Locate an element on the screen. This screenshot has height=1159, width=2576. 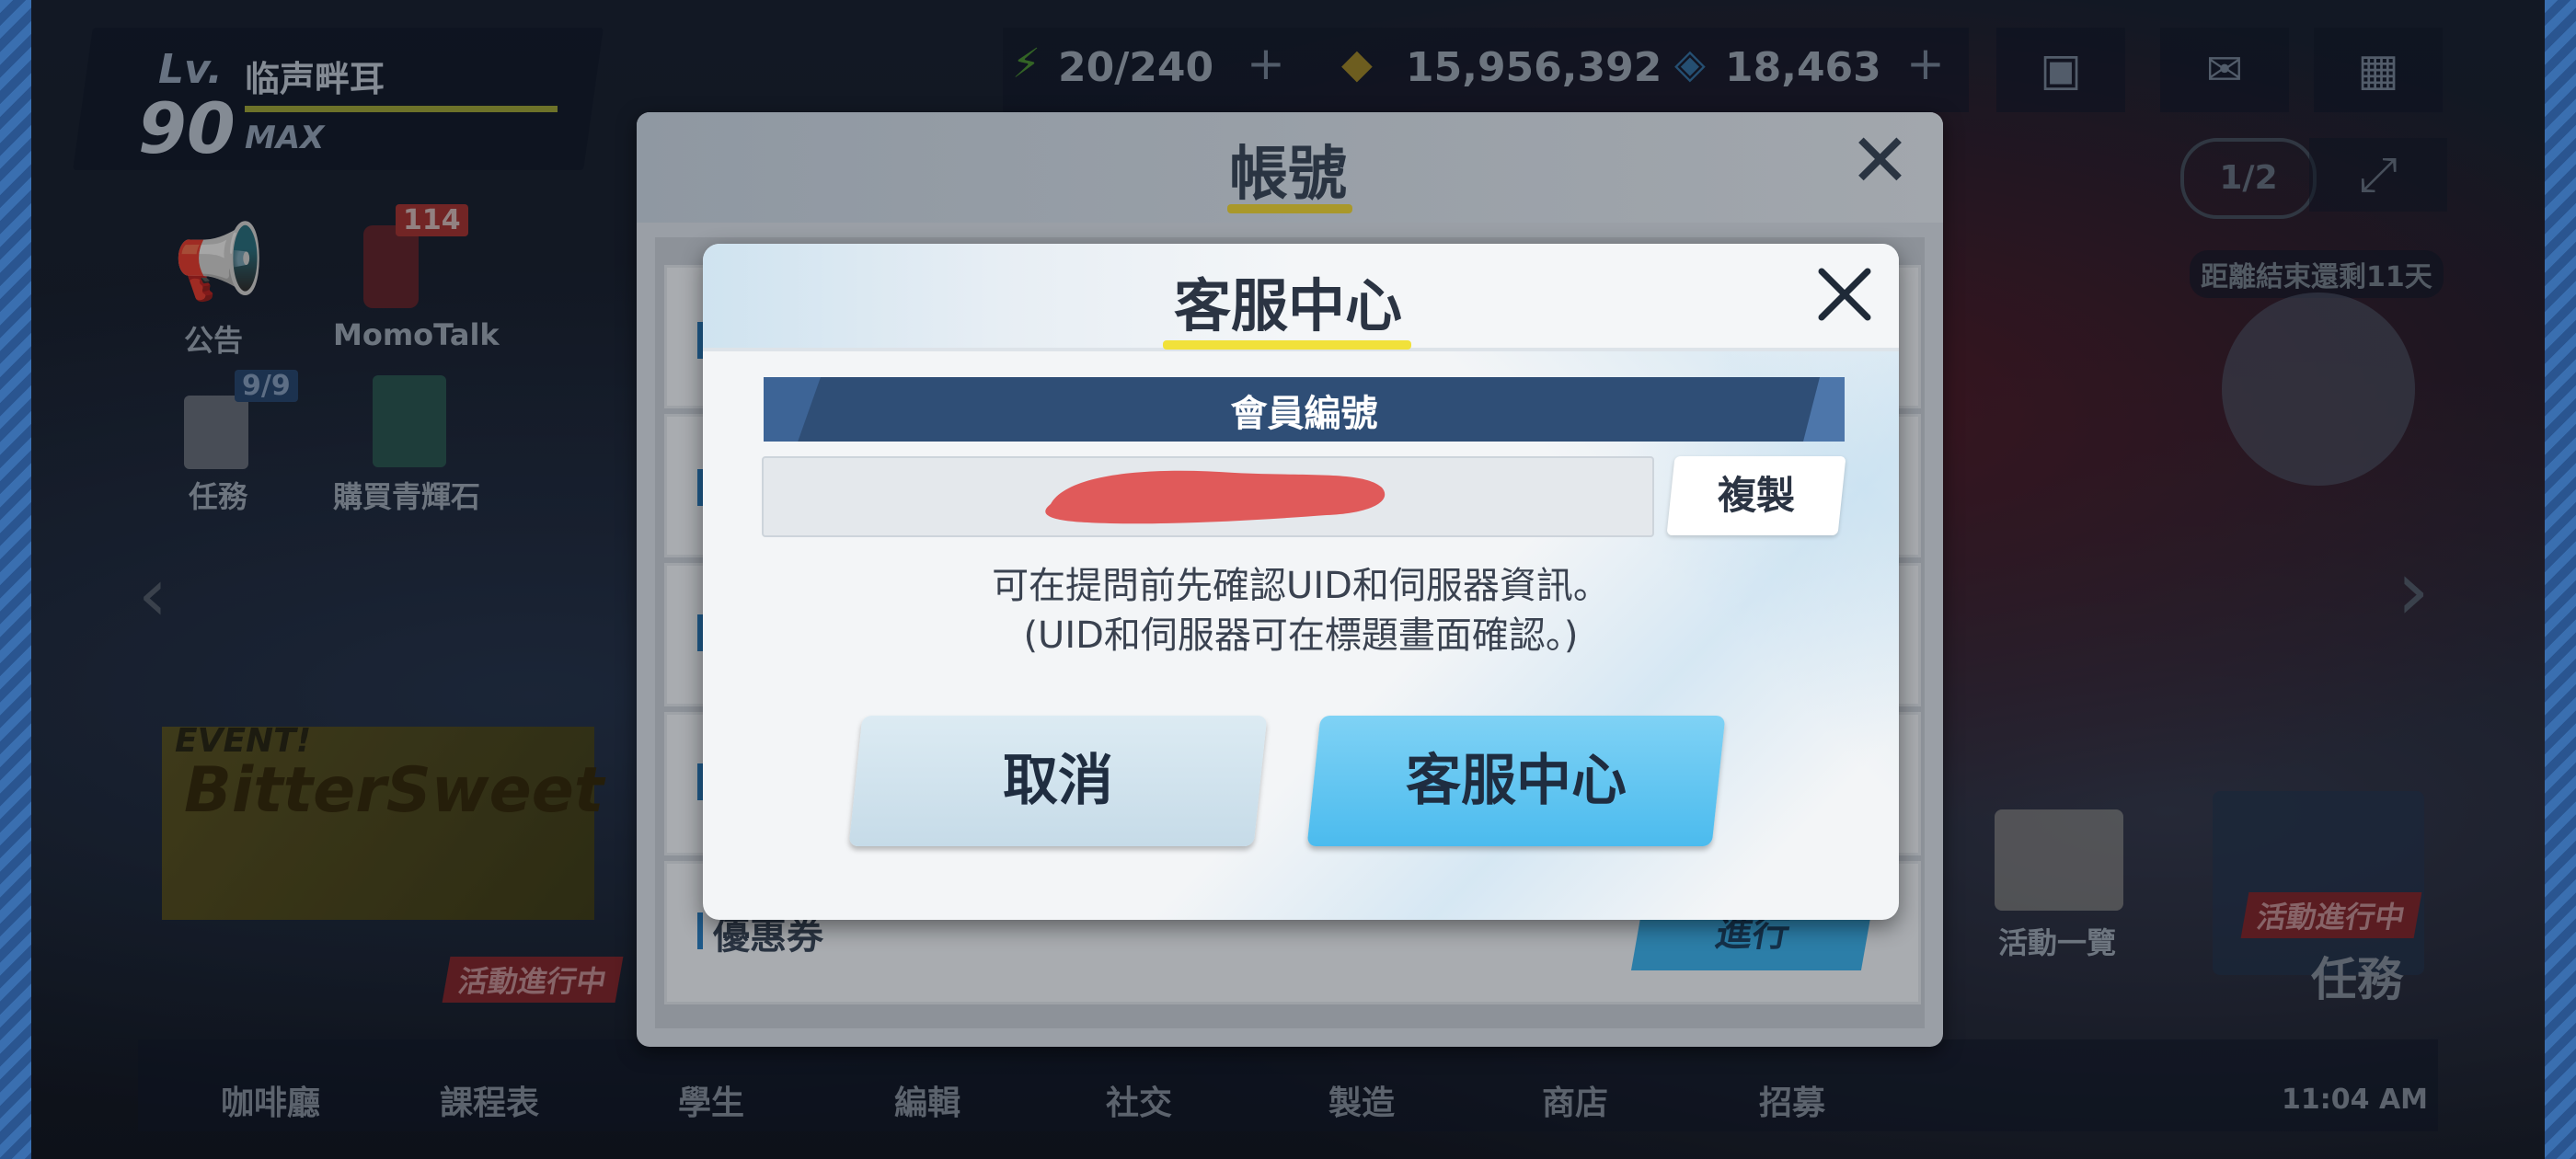
info-text-line1: 可在提問前先確認UID和伺服器資訊。 is located at coordinates (1301, 586).